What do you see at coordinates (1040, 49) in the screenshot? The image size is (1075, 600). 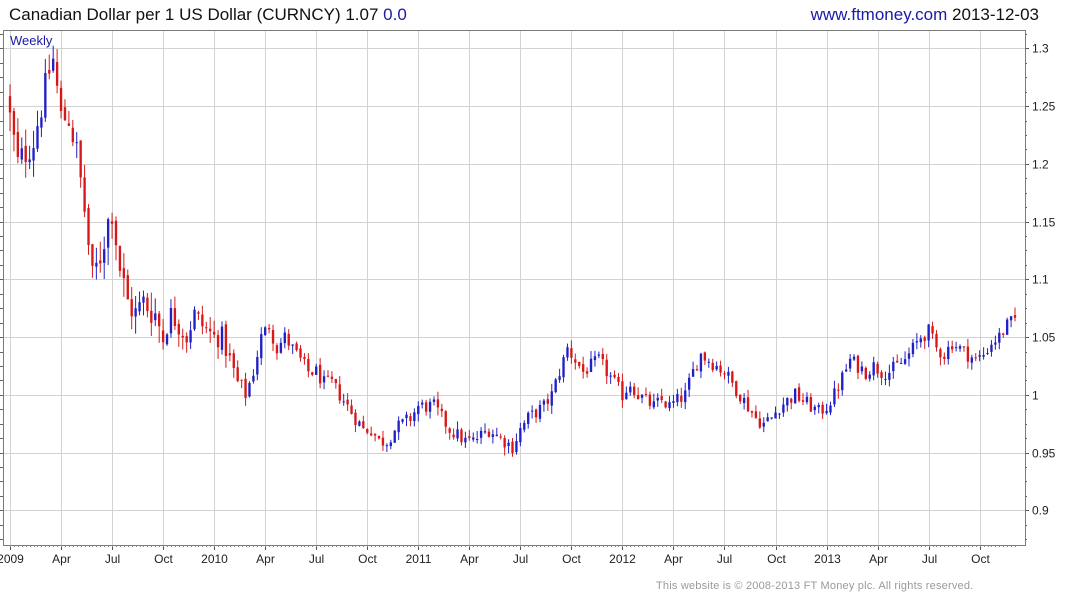 I see `y-tick-label: 1.3` at bounding box center [1040, 49].